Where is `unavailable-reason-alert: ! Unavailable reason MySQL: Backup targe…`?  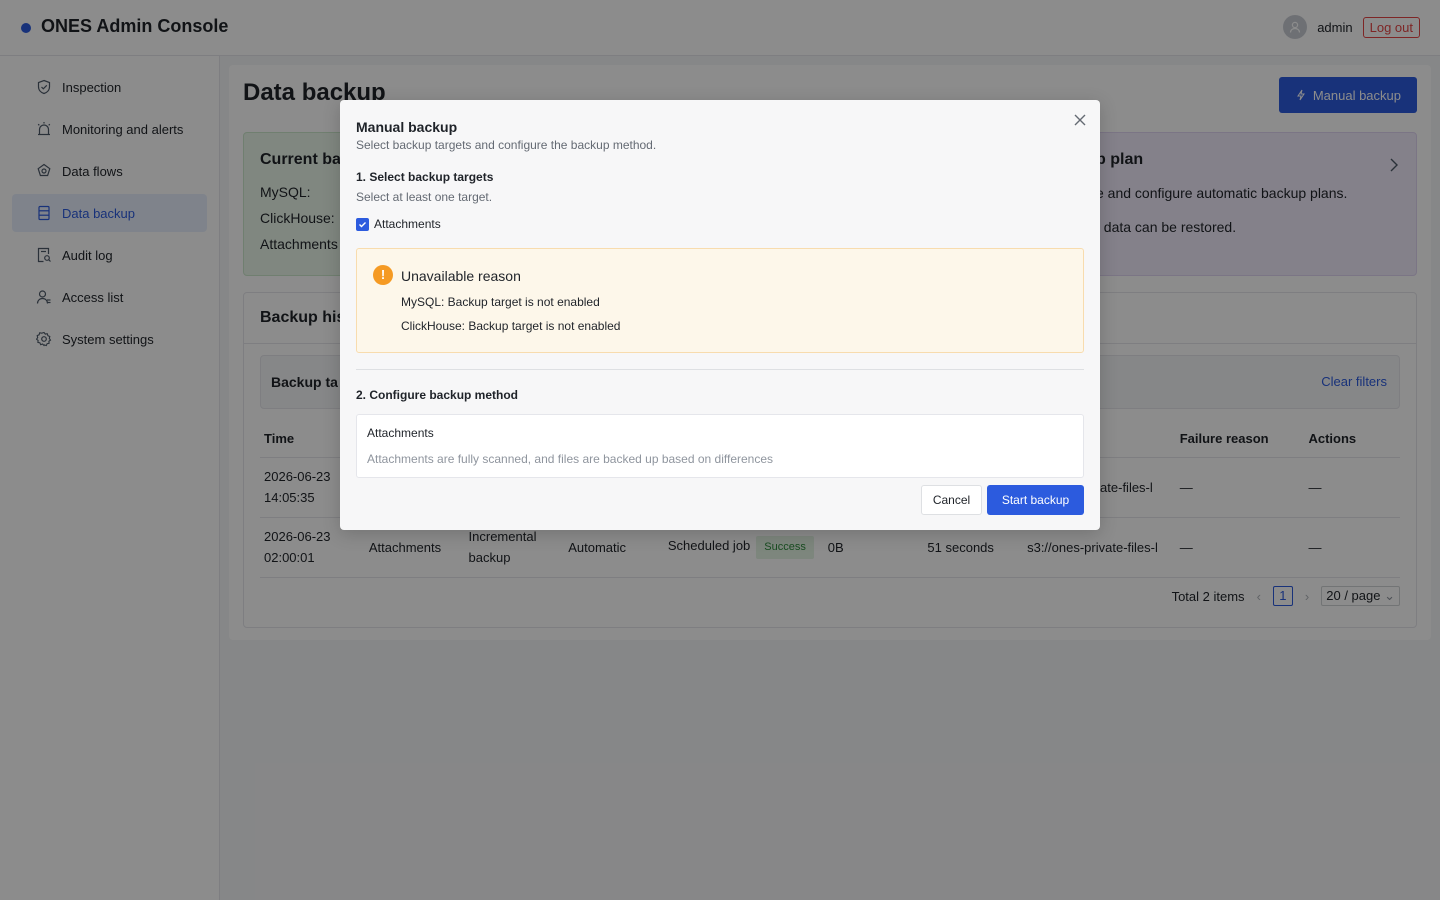
unavailable-reason-alert: ! Unavailable reason MySQL: Backup targe… is located at coordinates (720, 300).